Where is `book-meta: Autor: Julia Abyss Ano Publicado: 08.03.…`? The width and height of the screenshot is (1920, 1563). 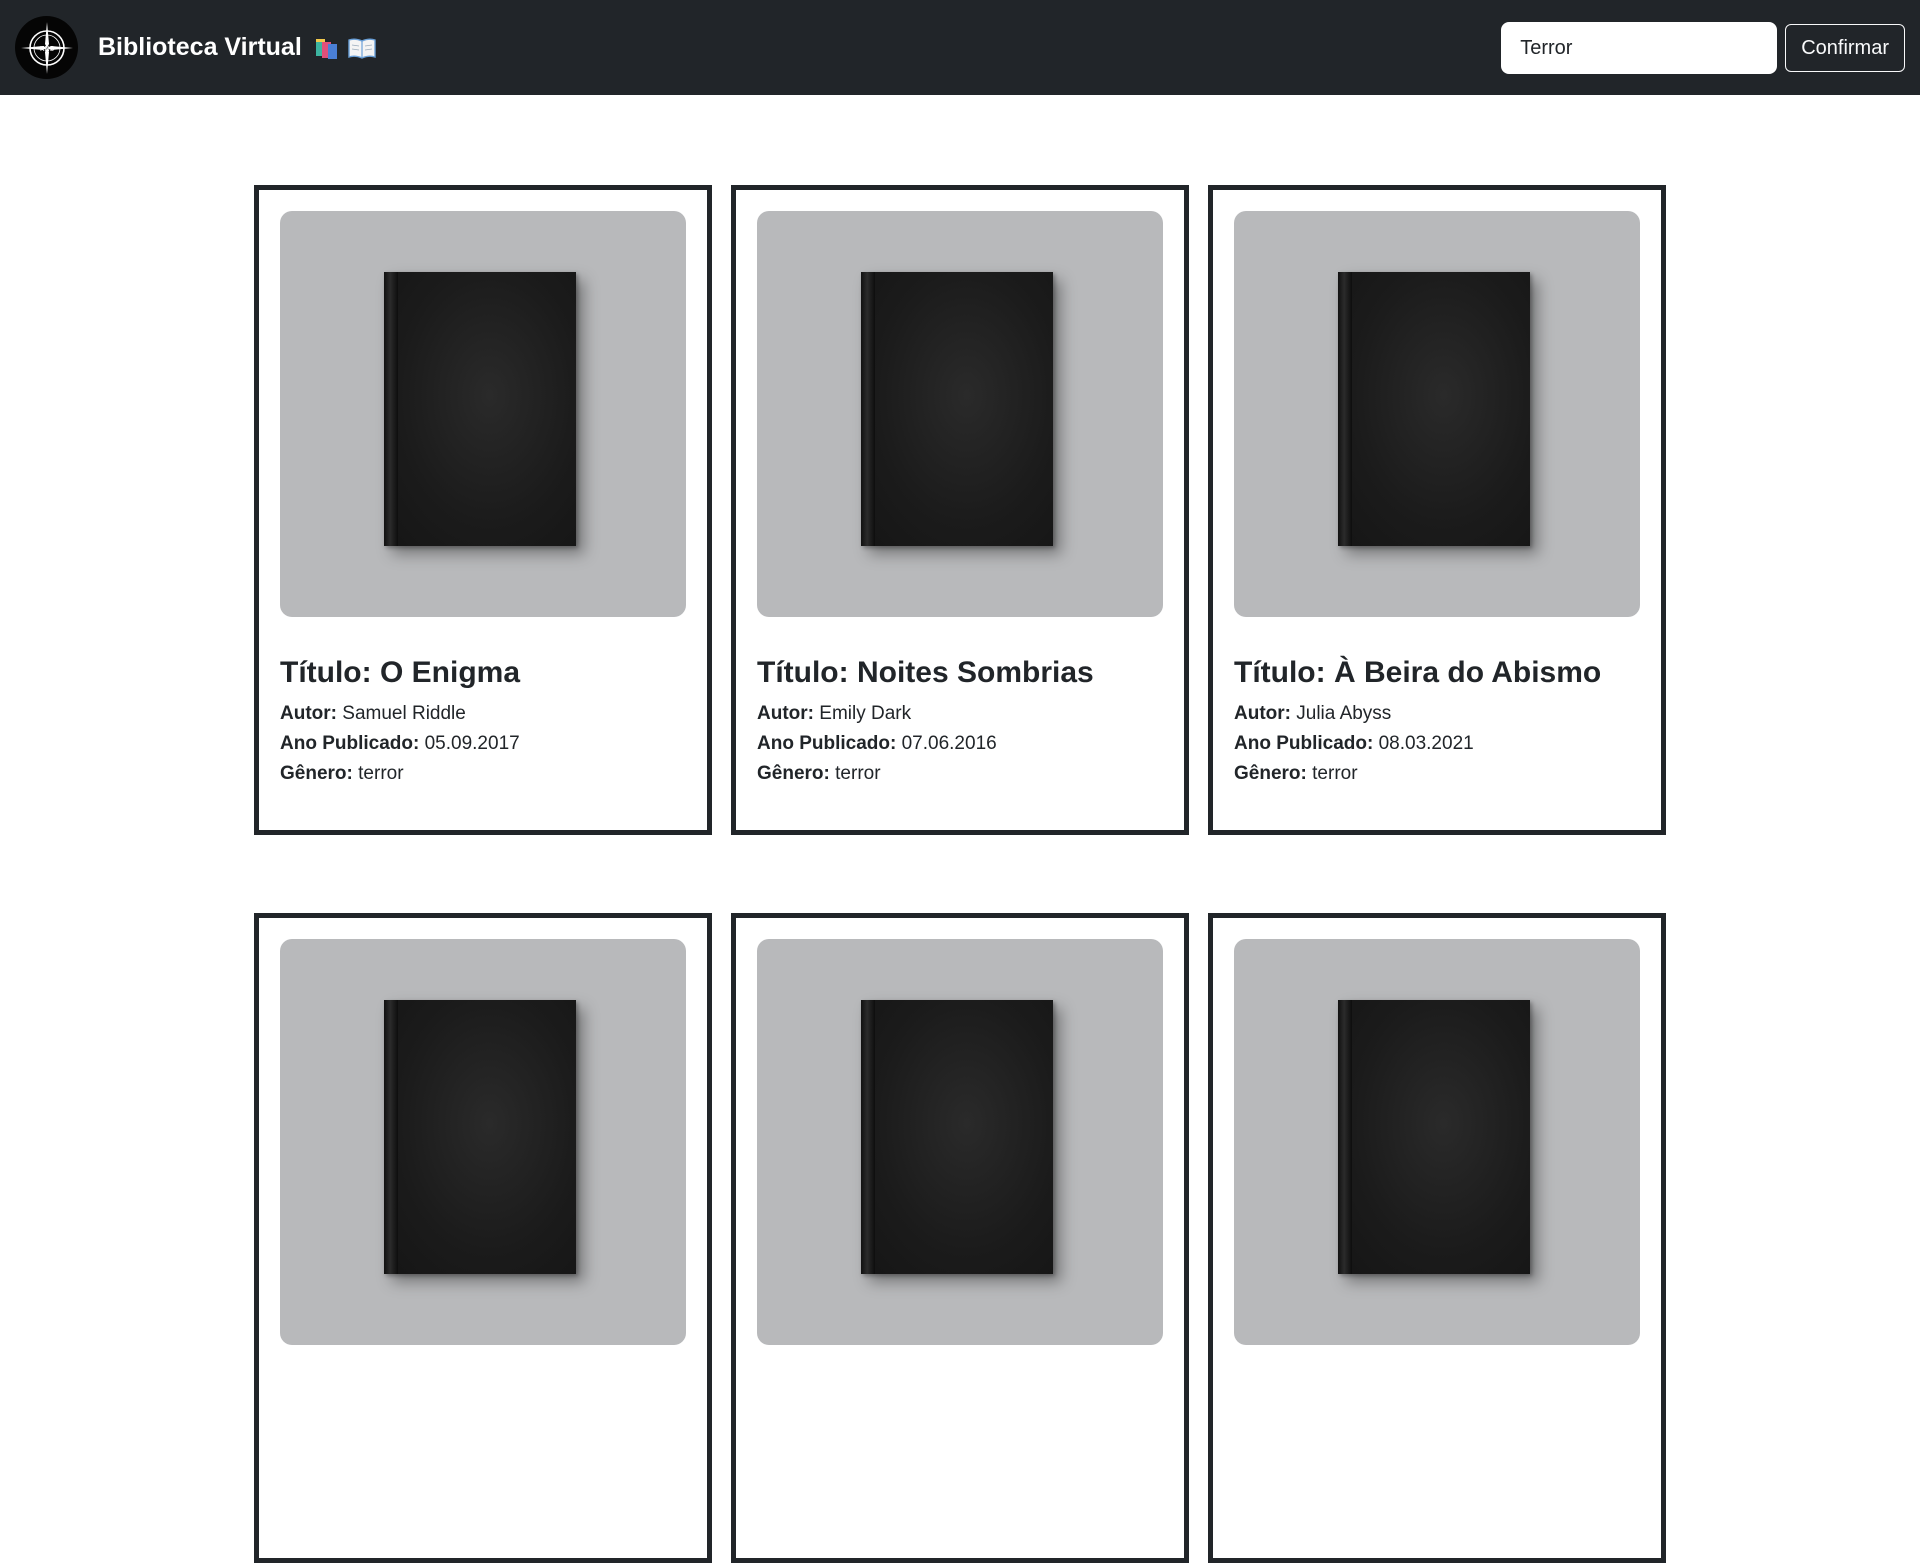 book-meta: Autor: Julia Abyss Ano Publicado: 08.03.… is located at coordinates (1437, 744).